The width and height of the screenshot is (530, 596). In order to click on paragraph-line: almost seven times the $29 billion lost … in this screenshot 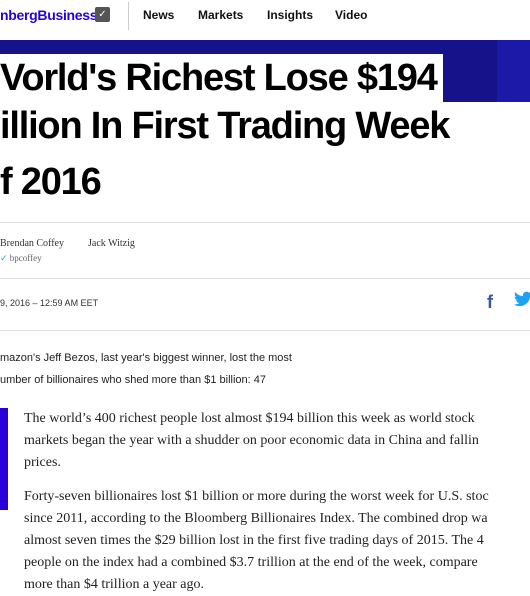, I will do `click(254, 540)`.